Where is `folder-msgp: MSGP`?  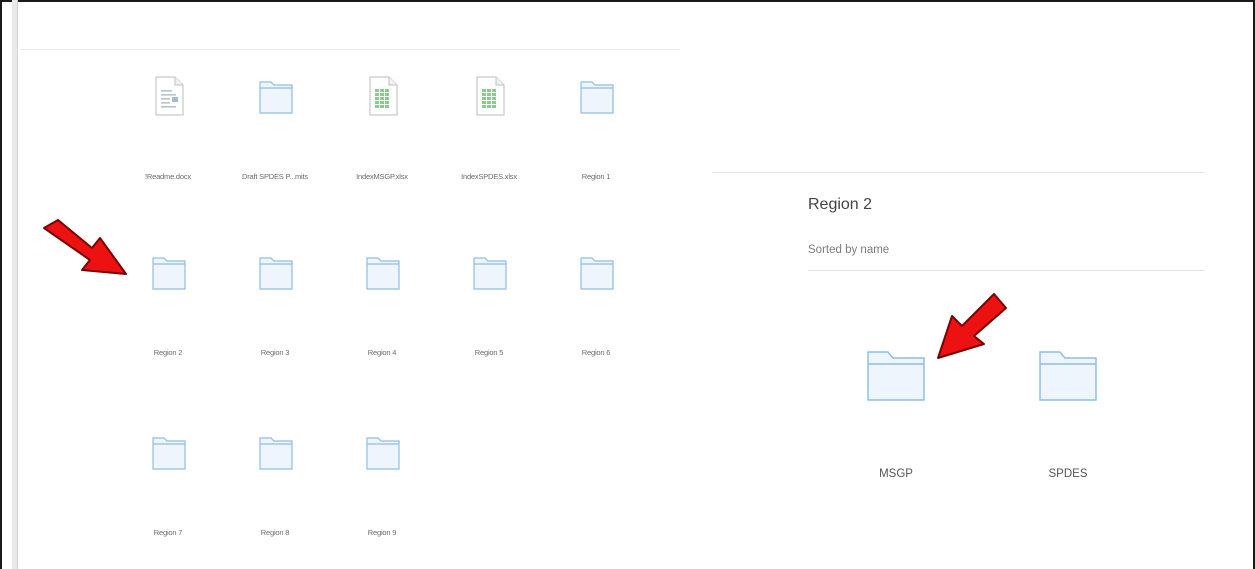 folder-msgp: MSGP is located at coordinates (896, 420).